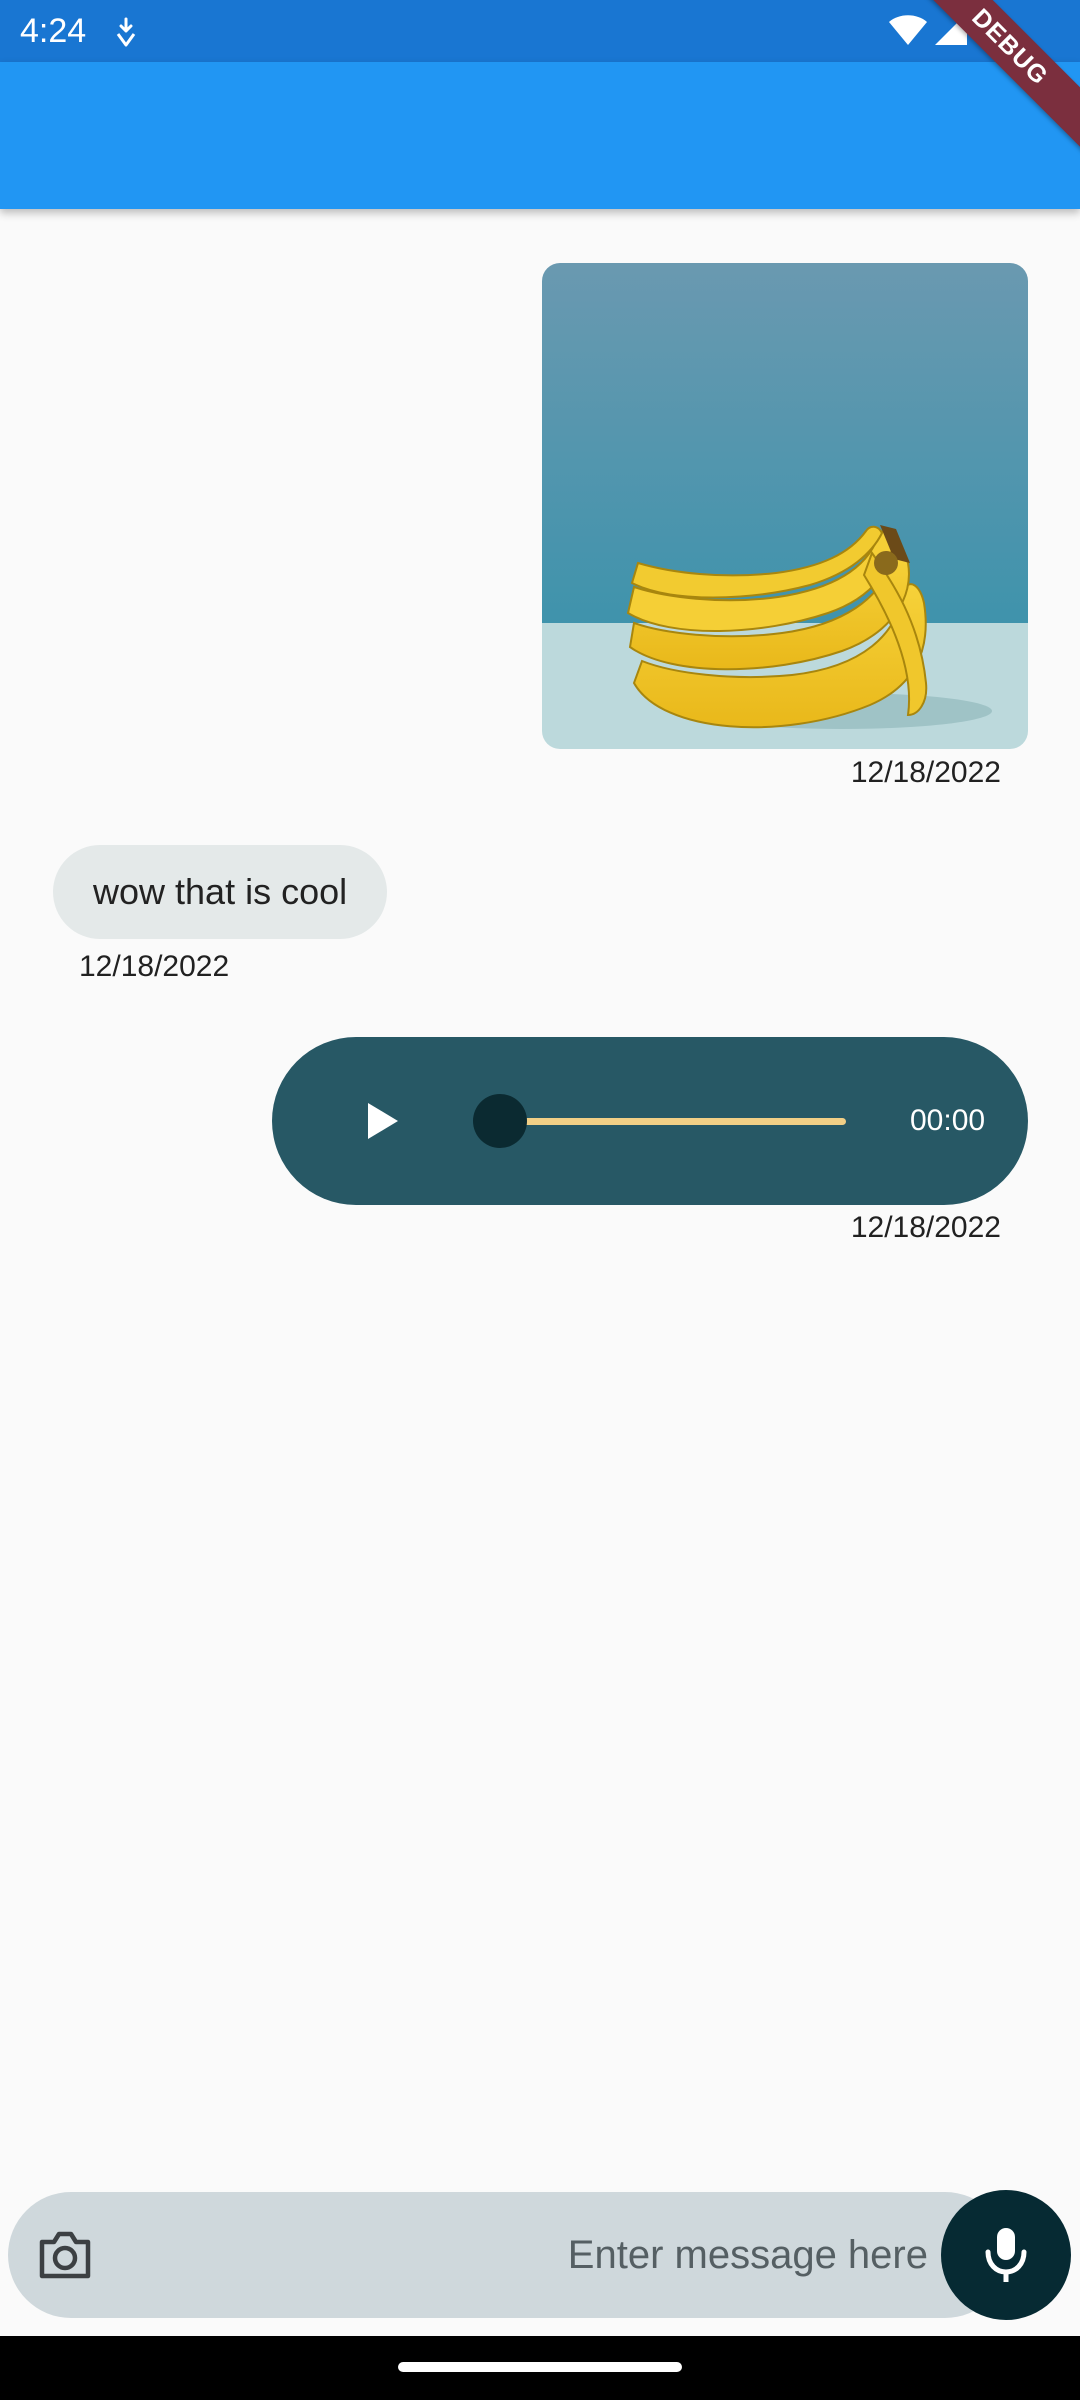  Describe the element at coordinates (53, 31) in the screenshot. I see `status-time: 4:24` at that location.